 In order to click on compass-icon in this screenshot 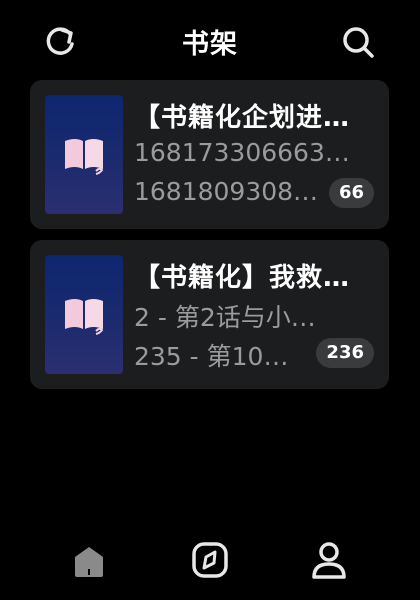, I will do `click(210, 560)`.